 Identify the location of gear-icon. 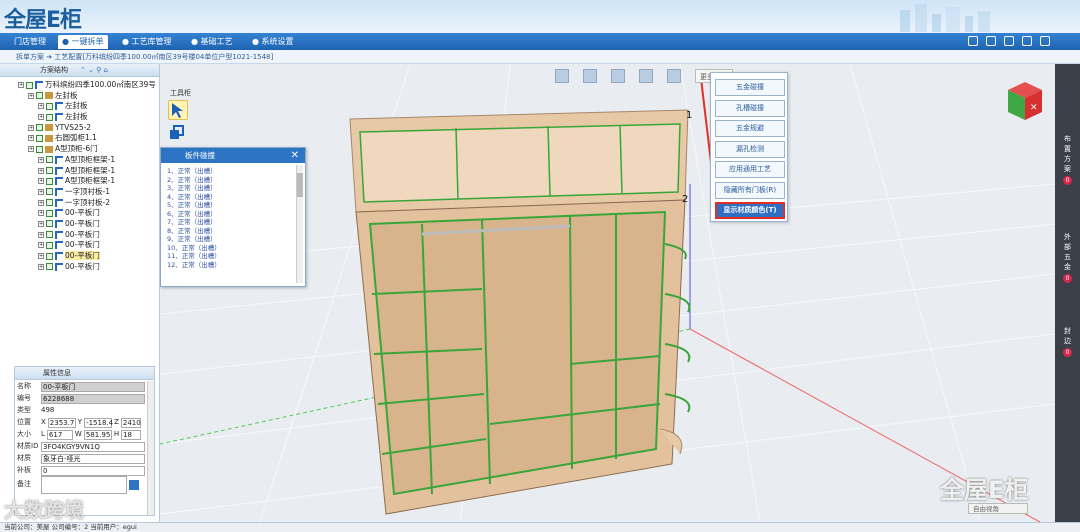
(1027, 41).